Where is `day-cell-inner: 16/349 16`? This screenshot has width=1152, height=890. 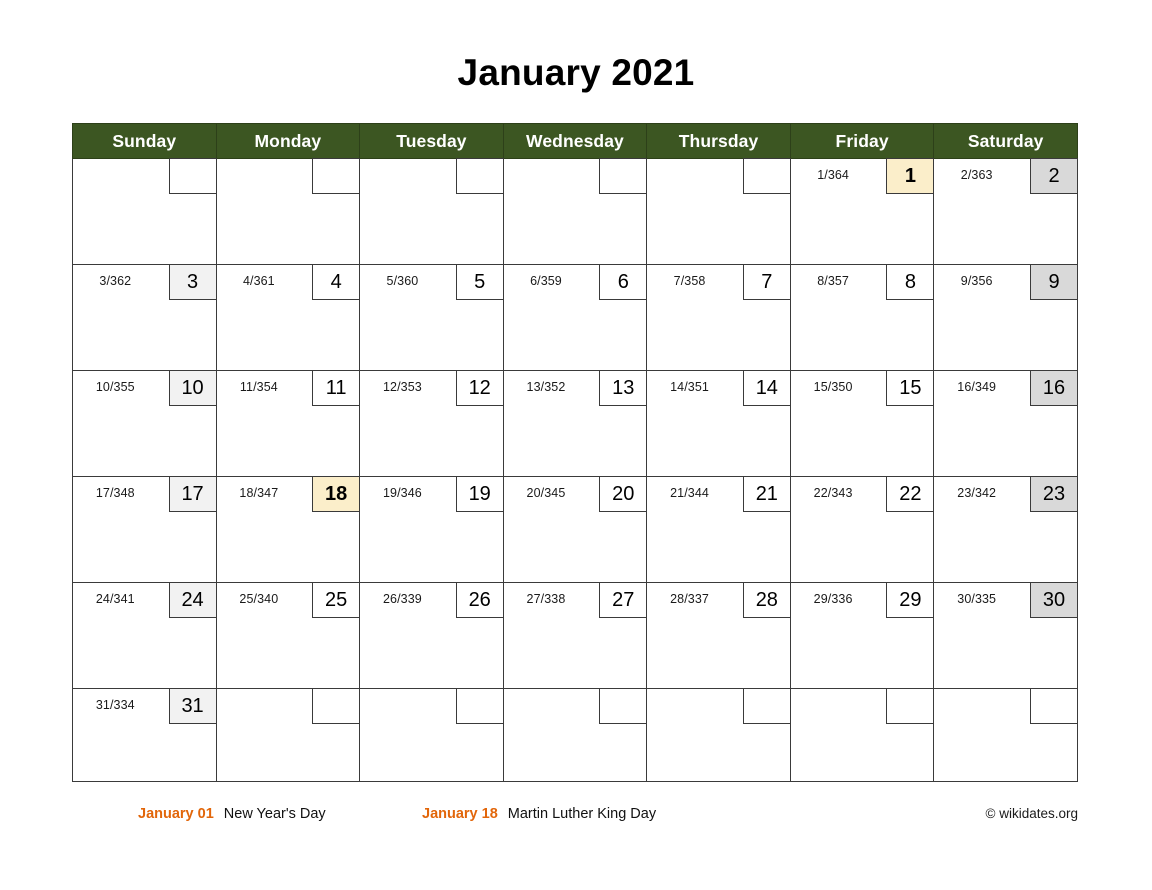 day-cell-inner: 16/349 16 is located at coordinates (1006, 423).